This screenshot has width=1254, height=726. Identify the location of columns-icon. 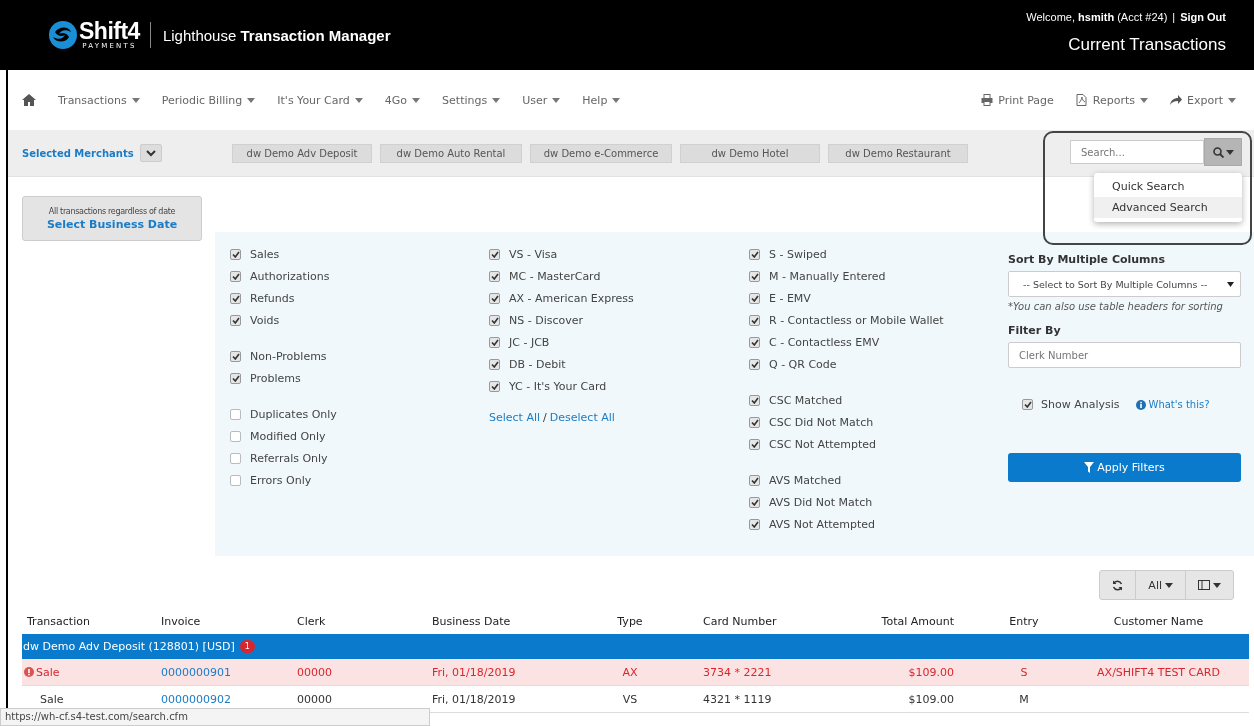
(1204, 585).